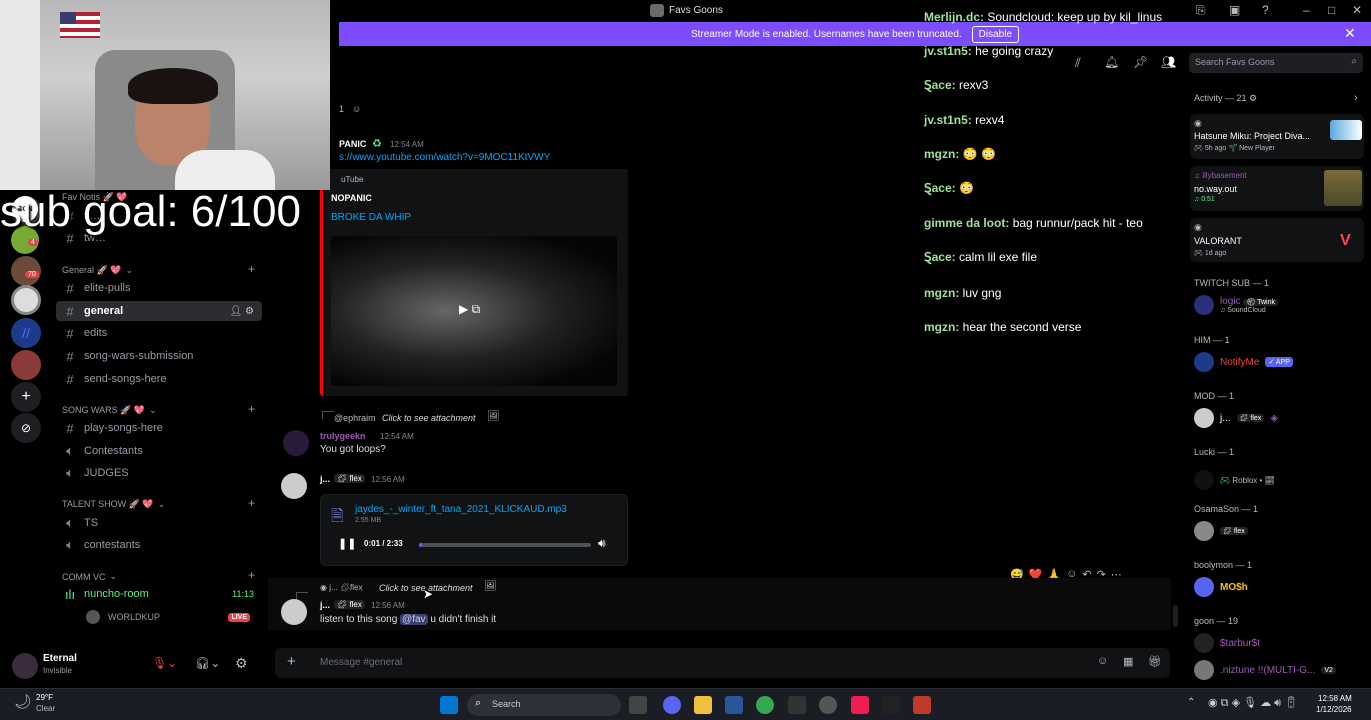  What do you see at coordinates (159, 356) in the screenshot?
I see `channel-song-wars-submission: # song-wars-submission` at bounding box center [159, 356].